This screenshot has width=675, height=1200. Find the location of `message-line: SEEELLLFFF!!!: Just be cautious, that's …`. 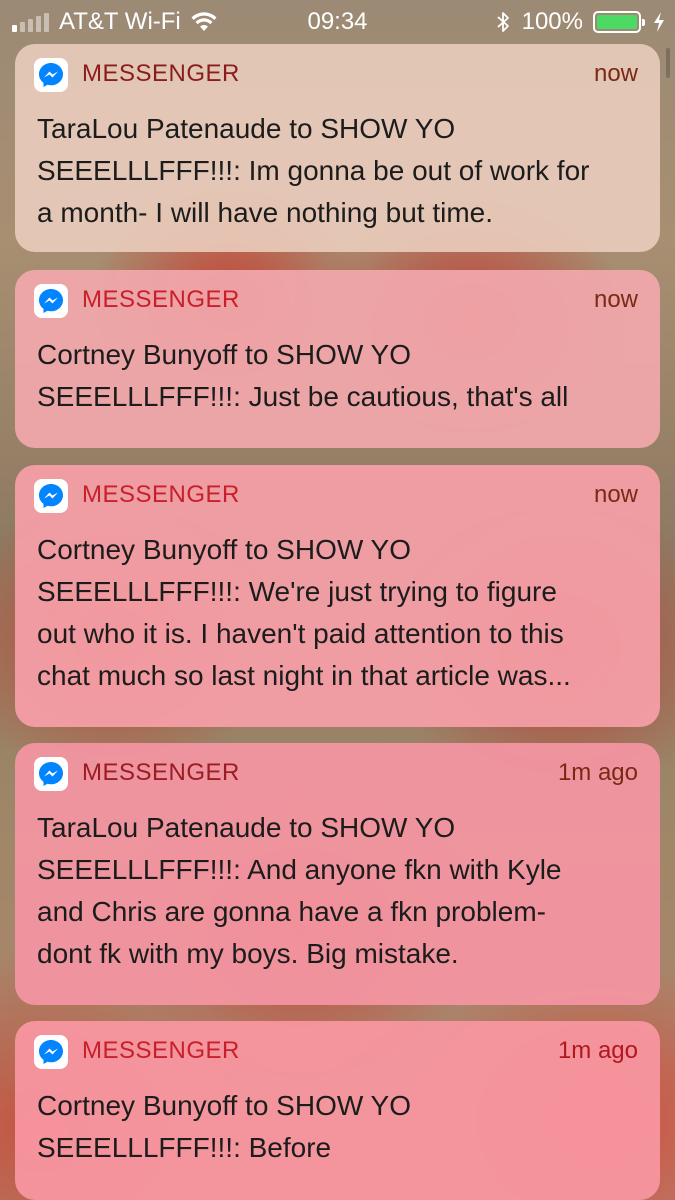

message-line: SEEELLLFFF!!!: Just be cautious, that's … is located at coordinates (303, 396).